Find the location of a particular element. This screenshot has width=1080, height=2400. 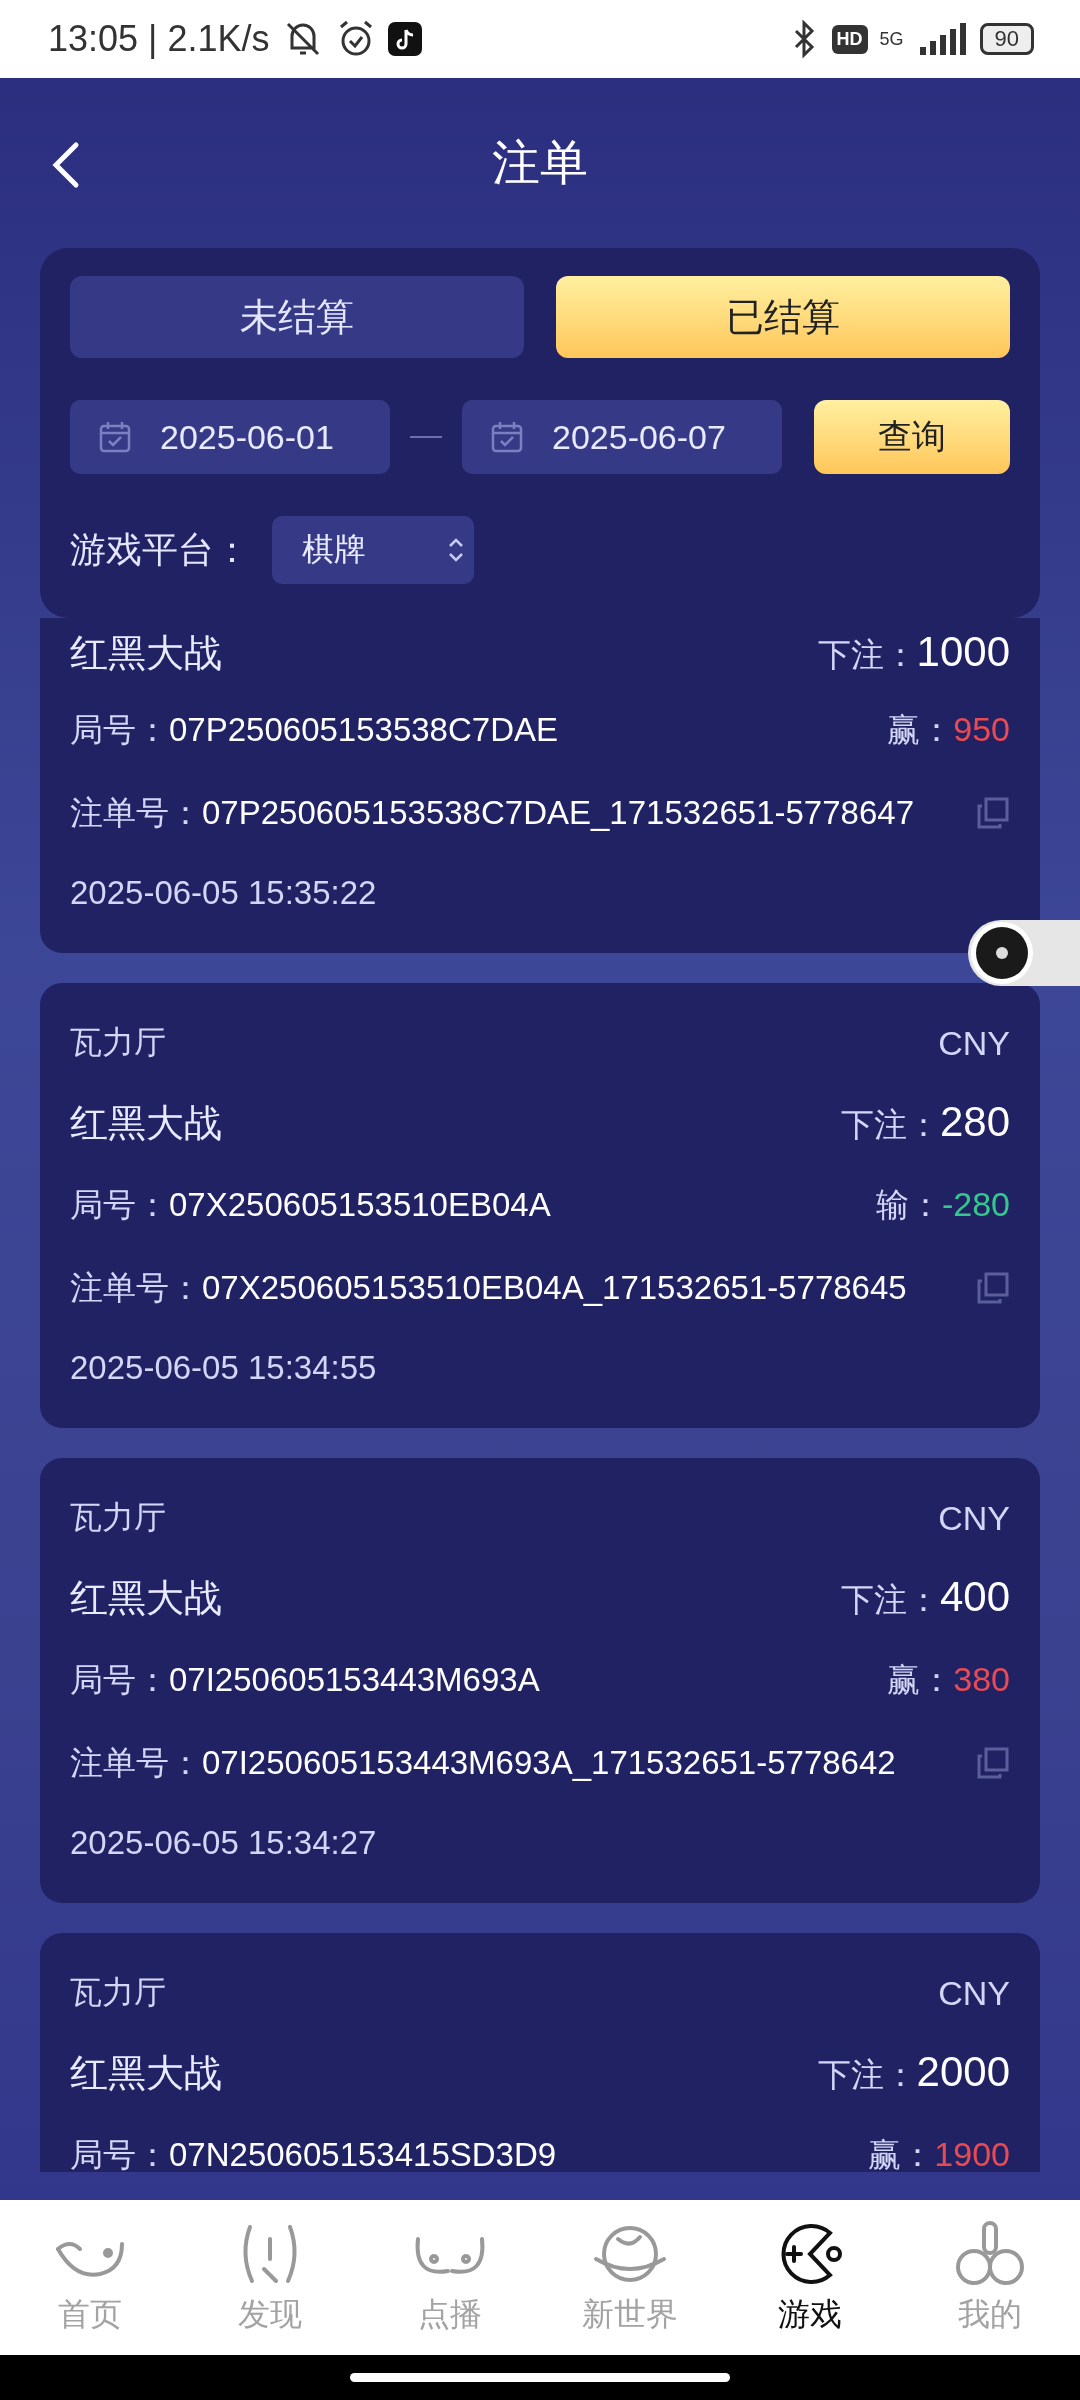

nav-tab: 游戏 is located at coordinates (810, 2277).